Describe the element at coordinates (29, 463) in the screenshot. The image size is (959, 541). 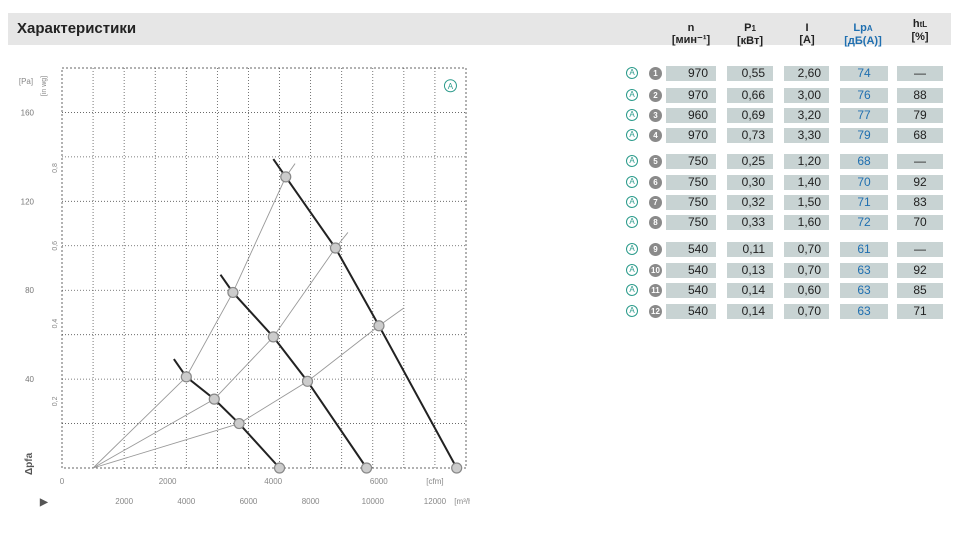
I see `y-axis-label: Δpfa` at that location.